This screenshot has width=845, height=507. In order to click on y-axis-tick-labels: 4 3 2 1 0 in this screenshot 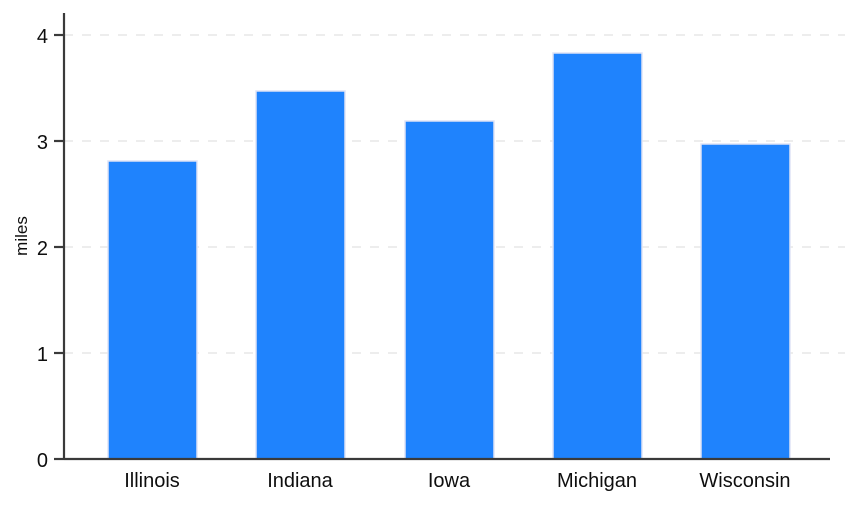, I will do `click(42, 249)`.